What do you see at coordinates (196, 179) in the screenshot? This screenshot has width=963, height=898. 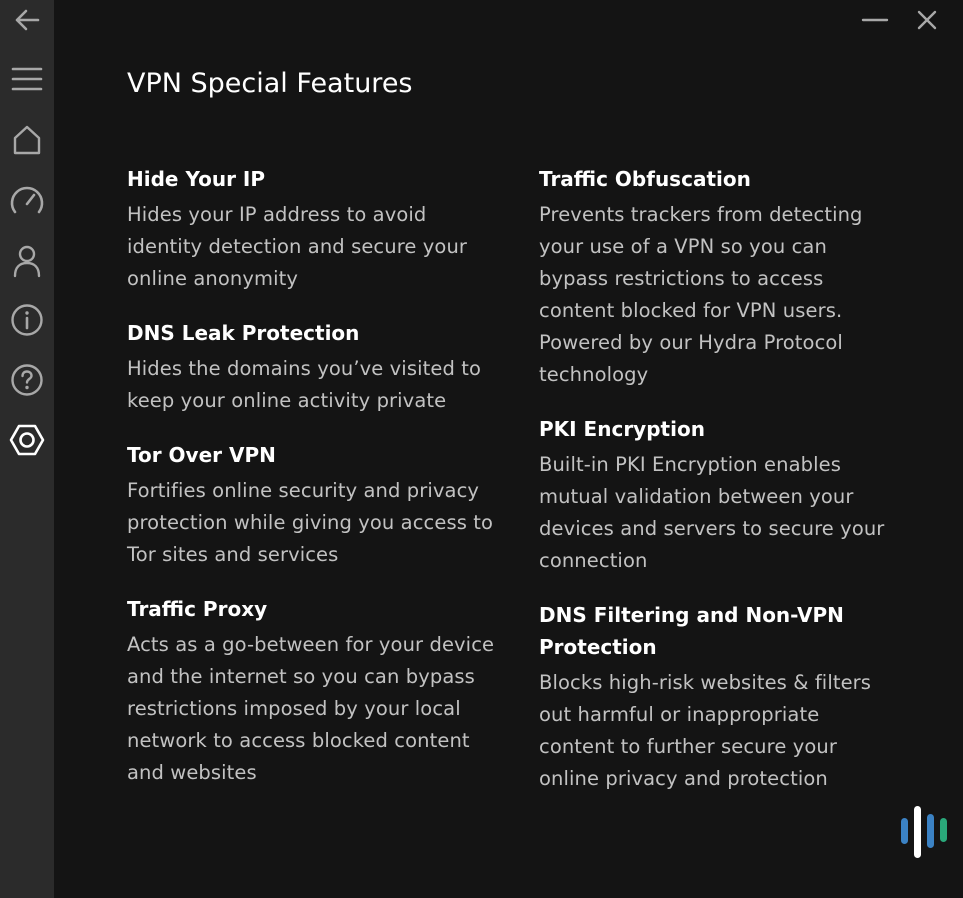 I see `feature-title: Hide Your IP` at bounding box center [196, 179].